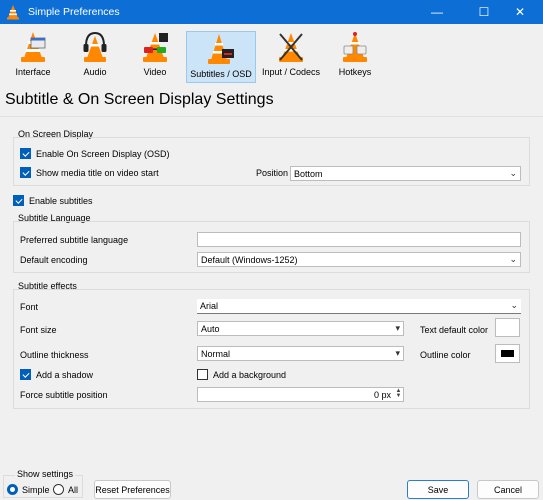 The image size is (543, 500). I want to click on tab-hotkeys-label: Hotkeys, so click(355, 72).